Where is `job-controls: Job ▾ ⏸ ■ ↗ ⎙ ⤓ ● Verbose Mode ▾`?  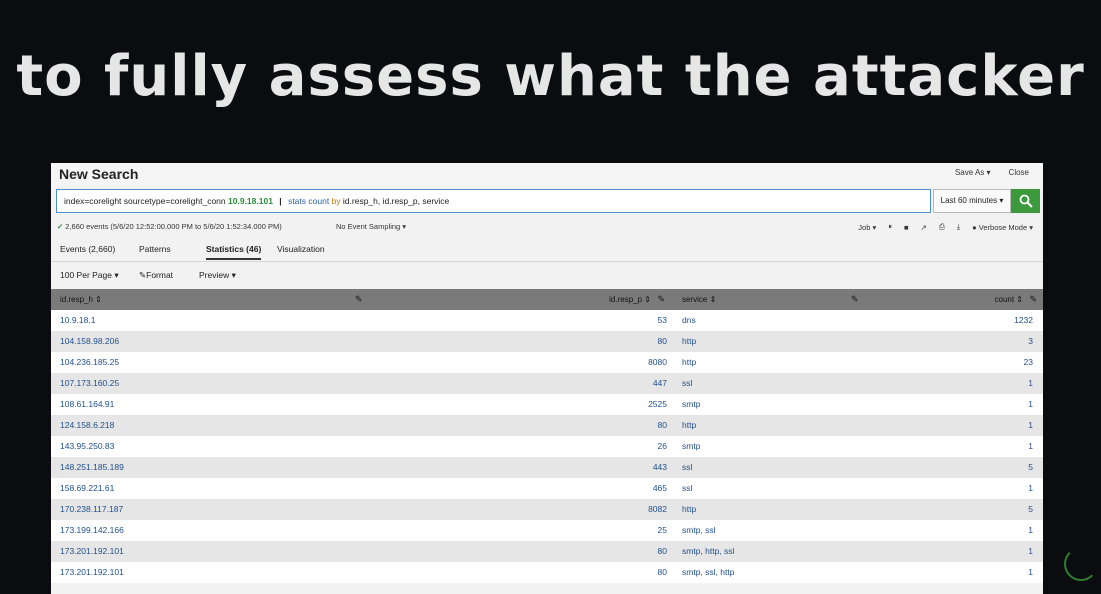 job-controls: Job ▾ ⏸ ■ ↗ ⎙ ⤓ ● Verbose Mode ▾ is located at coordinates (945, 227).